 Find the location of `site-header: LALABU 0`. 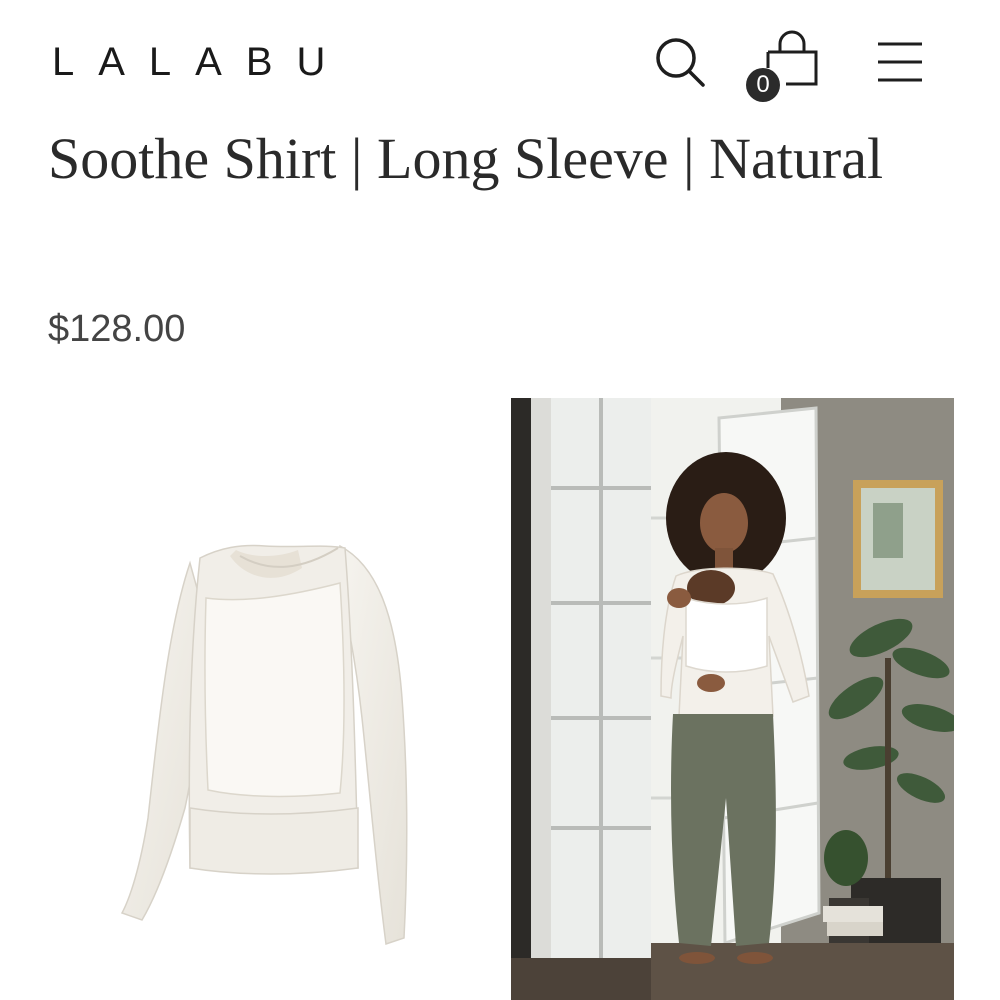

site-header: LALABU 0 is located at coordinates (500, 60).